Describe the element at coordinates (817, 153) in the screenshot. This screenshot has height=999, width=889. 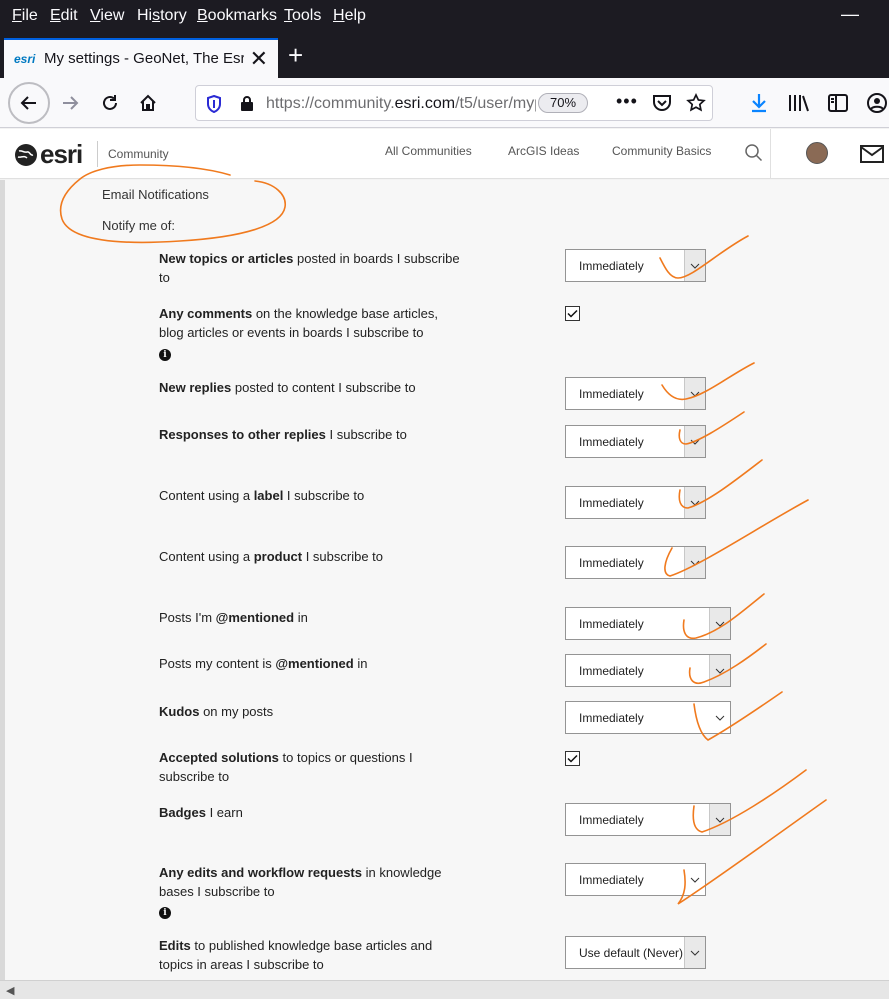
I see `avatar` at that location.